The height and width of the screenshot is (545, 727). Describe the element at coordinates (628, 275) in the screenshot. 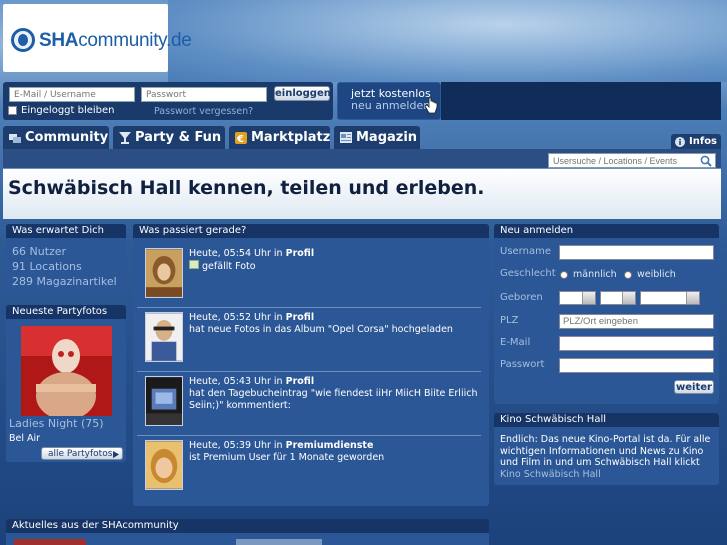

I see `gender-female-radio` at that location.